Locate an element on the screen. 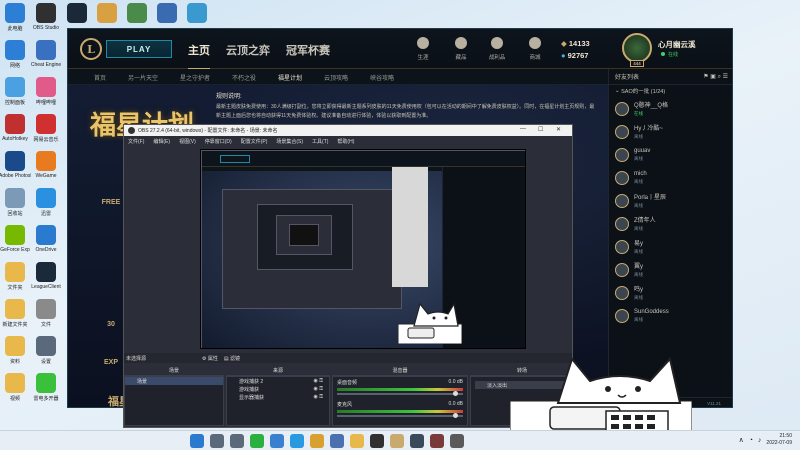  store-nav: 商城 is located at coordinates (535, 49).